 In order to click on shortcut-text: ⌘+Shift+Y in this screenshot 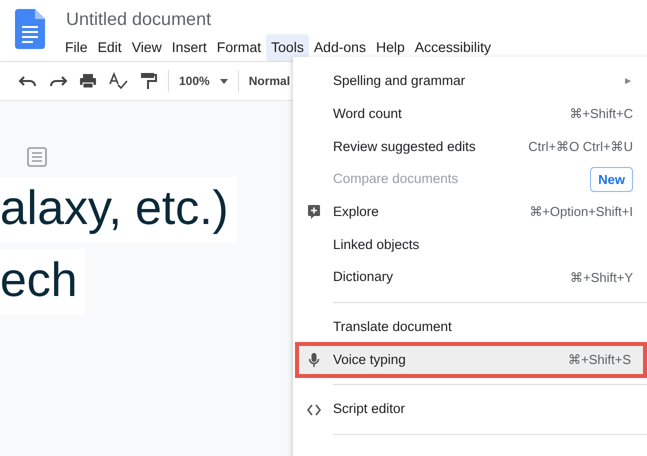, I will do `click(601, 277)`.